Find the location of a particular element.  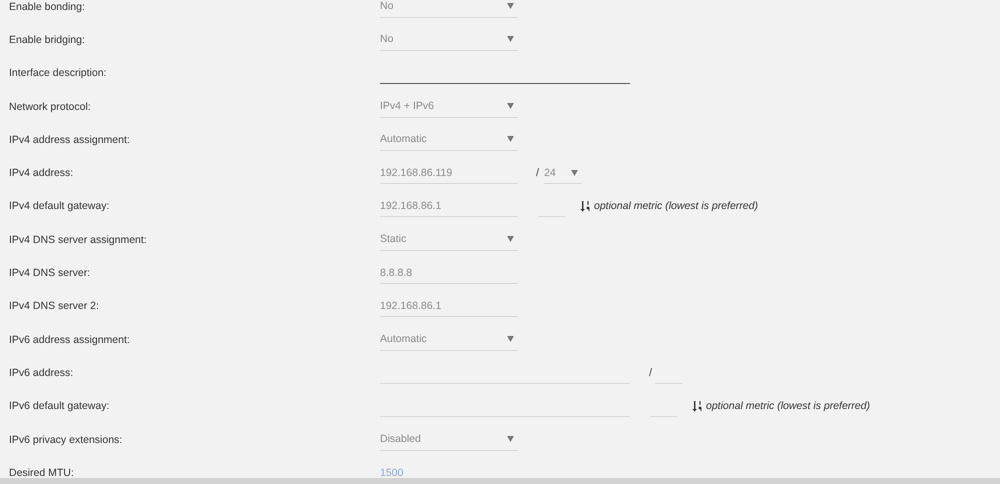

gateway-field: 192.168.86.1 is located at coordinates (449, 206).